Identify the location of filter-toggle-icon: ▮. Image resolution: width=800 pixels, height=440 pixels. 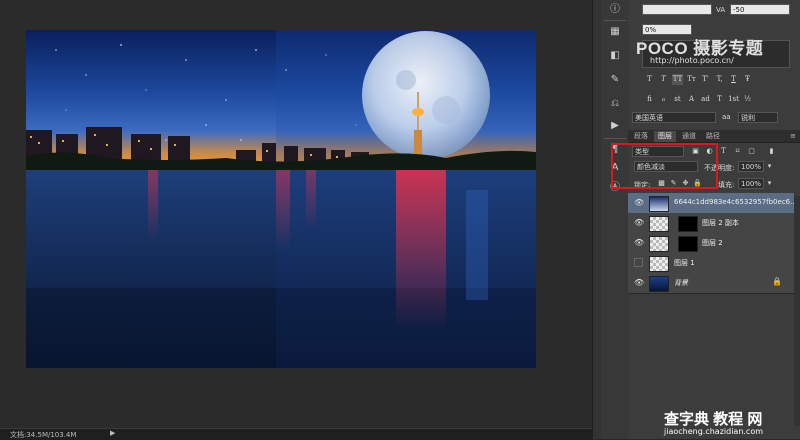
(771, 151).